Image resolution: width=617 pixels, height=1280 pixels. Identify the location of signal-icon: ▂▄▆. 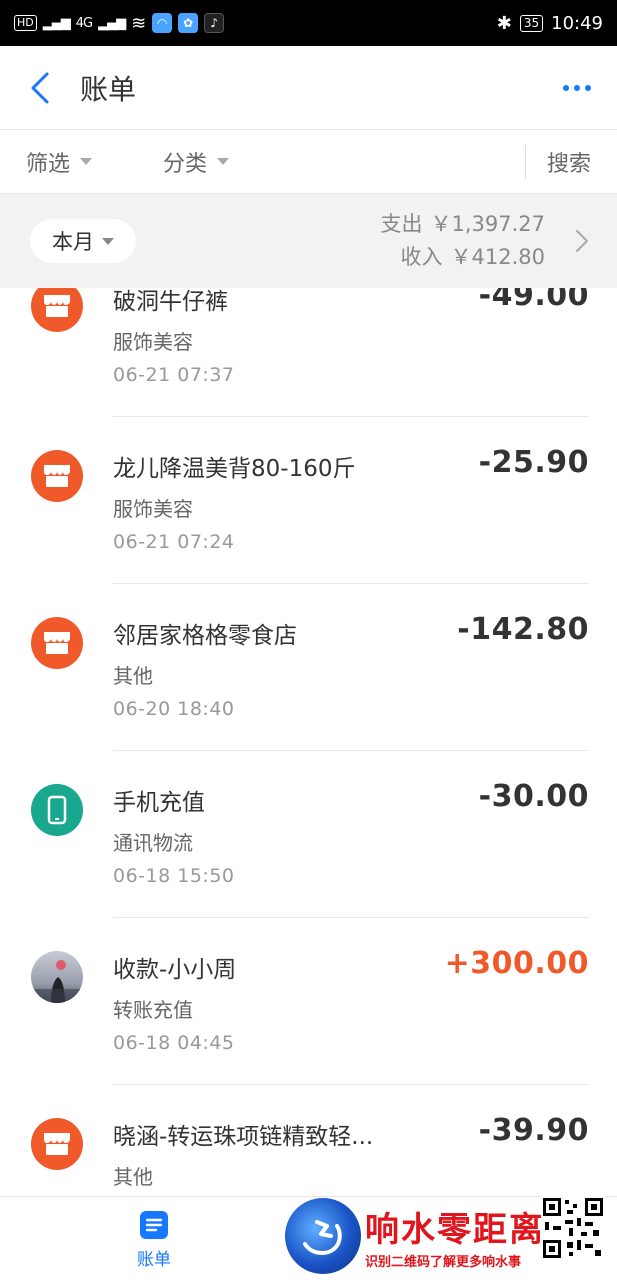
(56, 23).